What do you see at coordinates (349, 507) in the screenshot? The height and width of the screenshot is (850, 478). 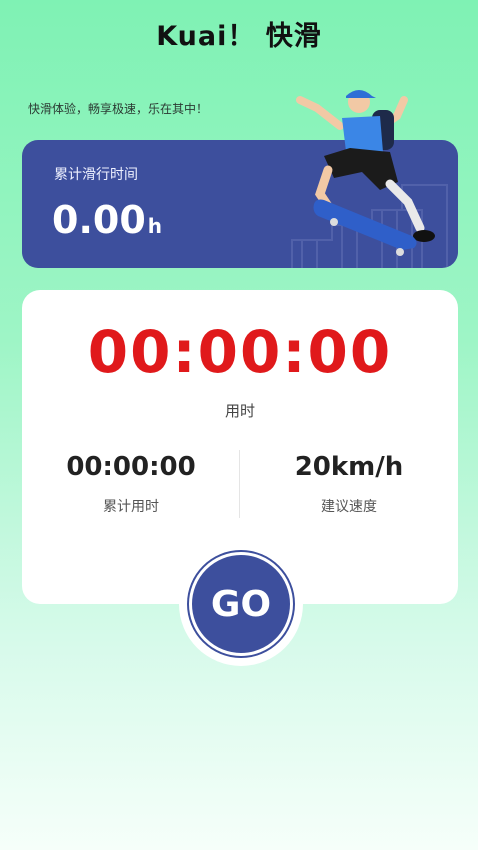 I see `suggested-speed-label: 建议速度` at bounding box center [349, 507].